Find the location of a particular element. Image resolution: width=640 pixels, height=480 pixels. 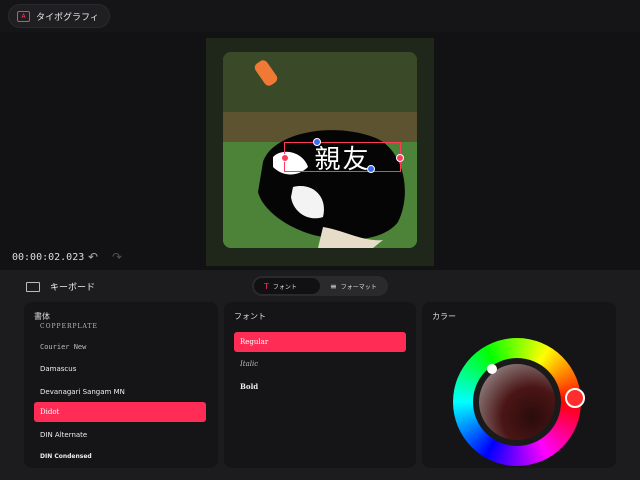

typeface-item: Devanagari Sangam MN is located at coordinates (120, 392).